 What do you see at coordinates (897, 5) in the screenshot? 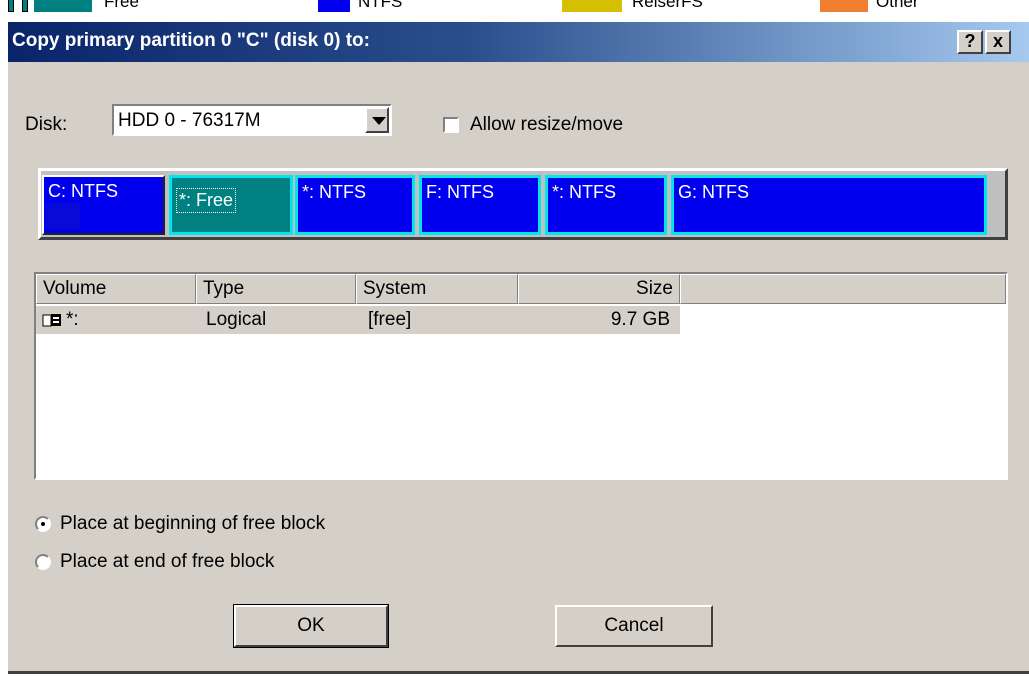
I see `legend-label-other: Other` at bounding box center [897, 5].